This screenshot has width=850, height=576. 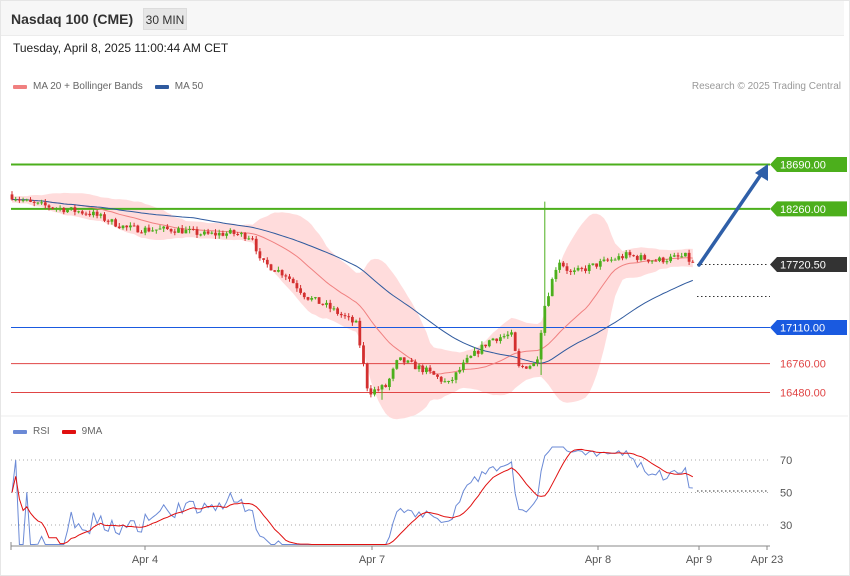 What do you see at coordinates (145, 560) in the screenshot?
I see `x-tick-label: Apr 4` at bounding box center [145, 560].